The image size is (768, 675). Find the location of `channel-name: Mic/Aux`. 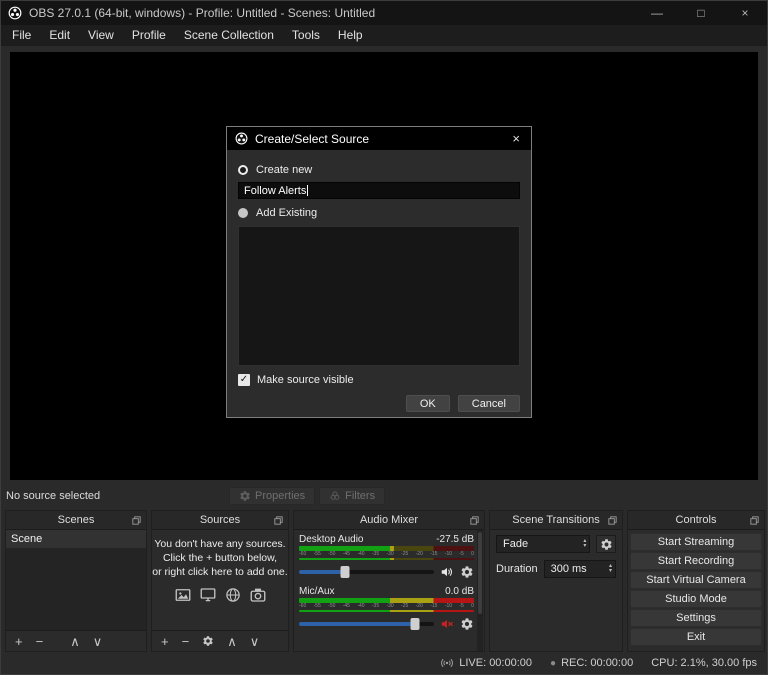

channel-name: Mic/Aux is located at coordinates (317, 591).